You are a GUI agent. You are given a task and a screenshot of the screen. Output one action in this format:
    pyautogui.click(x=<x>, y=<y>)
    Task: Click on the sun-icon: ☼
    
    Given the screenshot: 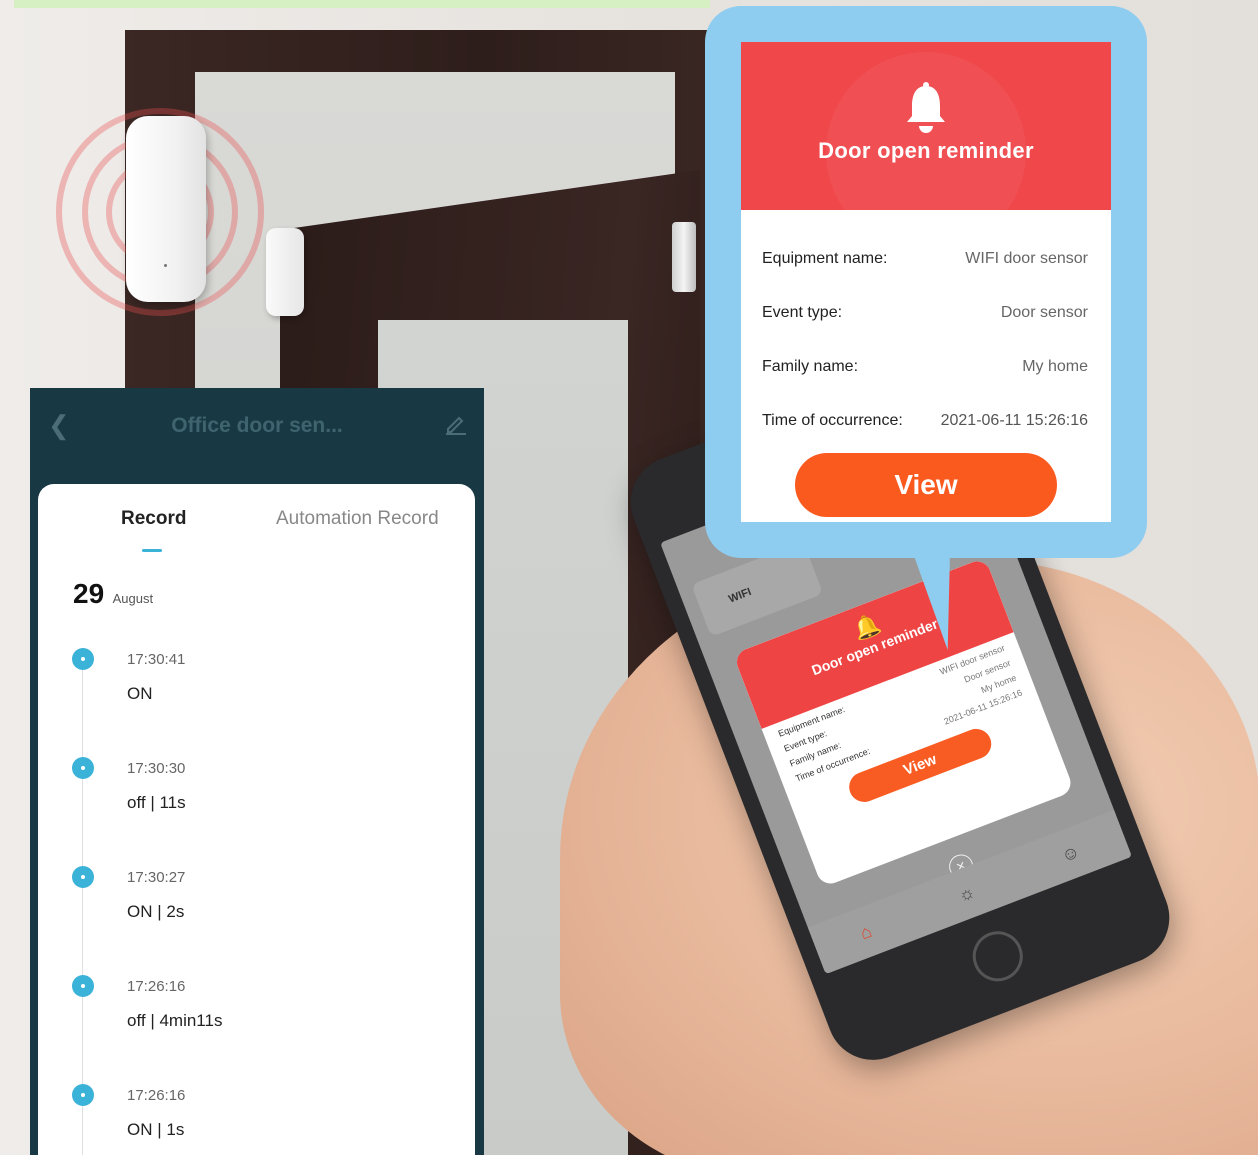 What is the action you would take?
    pyautogui.click(x=966, y=894)
    